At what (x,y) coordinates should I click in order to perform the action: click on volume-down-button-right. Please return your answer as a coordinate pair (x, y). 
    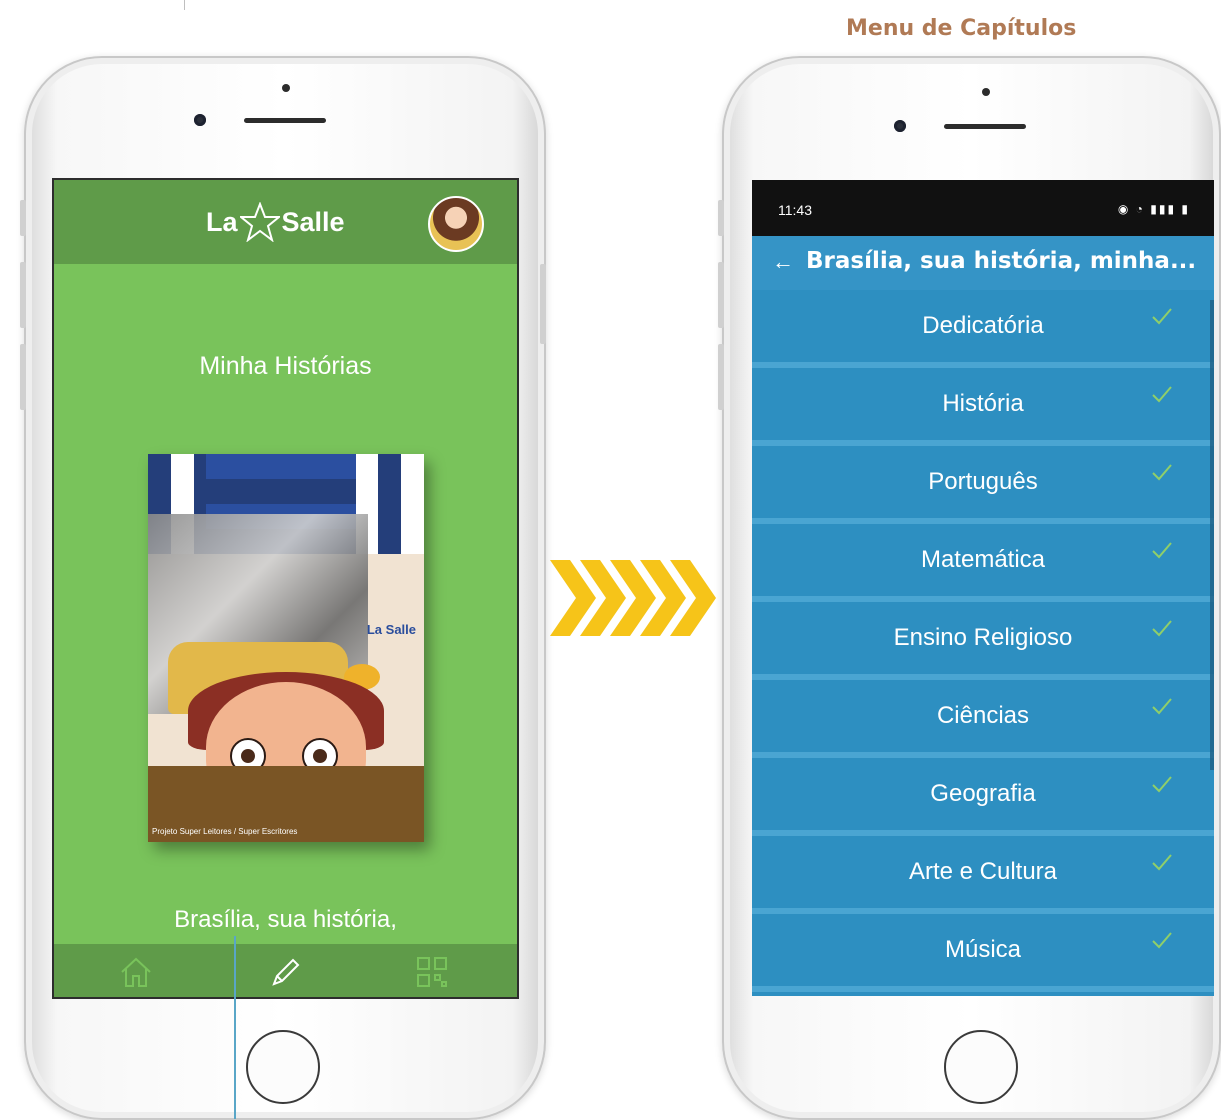
    Looking at the image, I should click on (721, 377).